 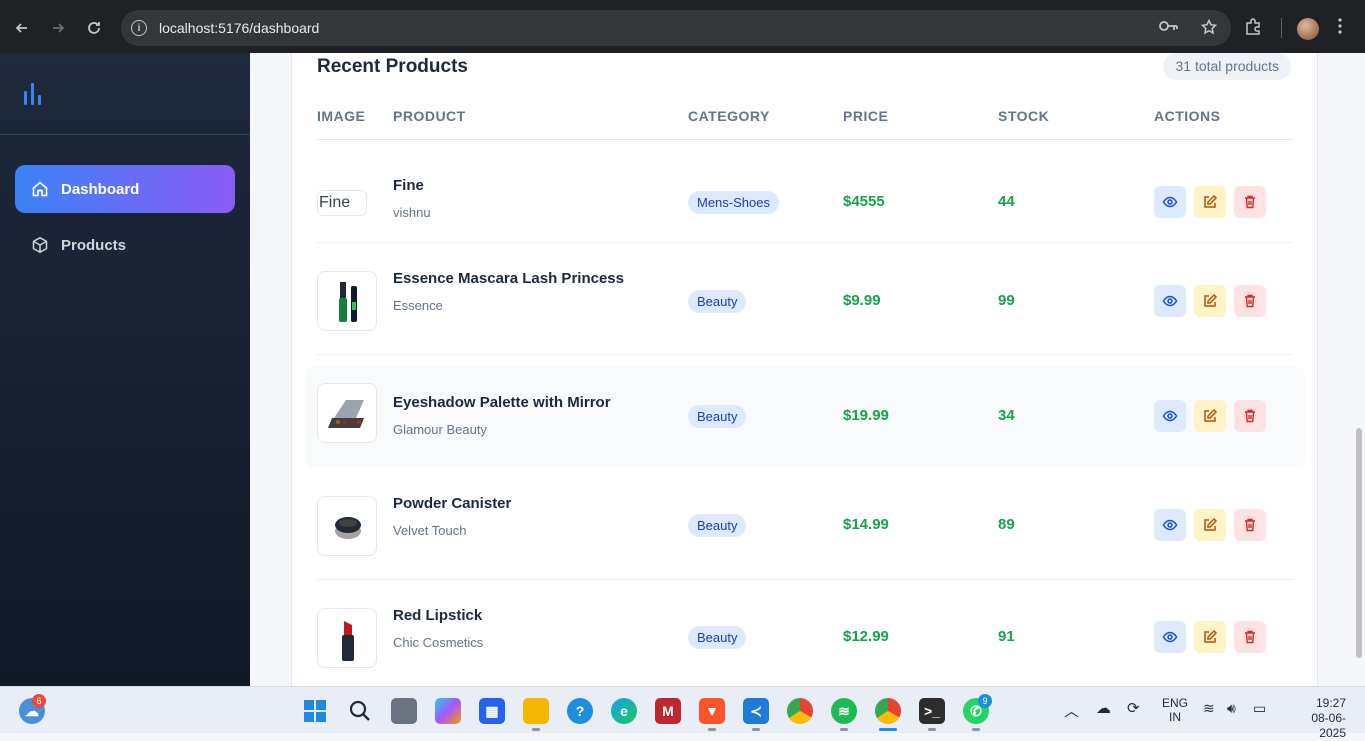 I want to click on card-title: Recent Products, so click(x=392, y=66).